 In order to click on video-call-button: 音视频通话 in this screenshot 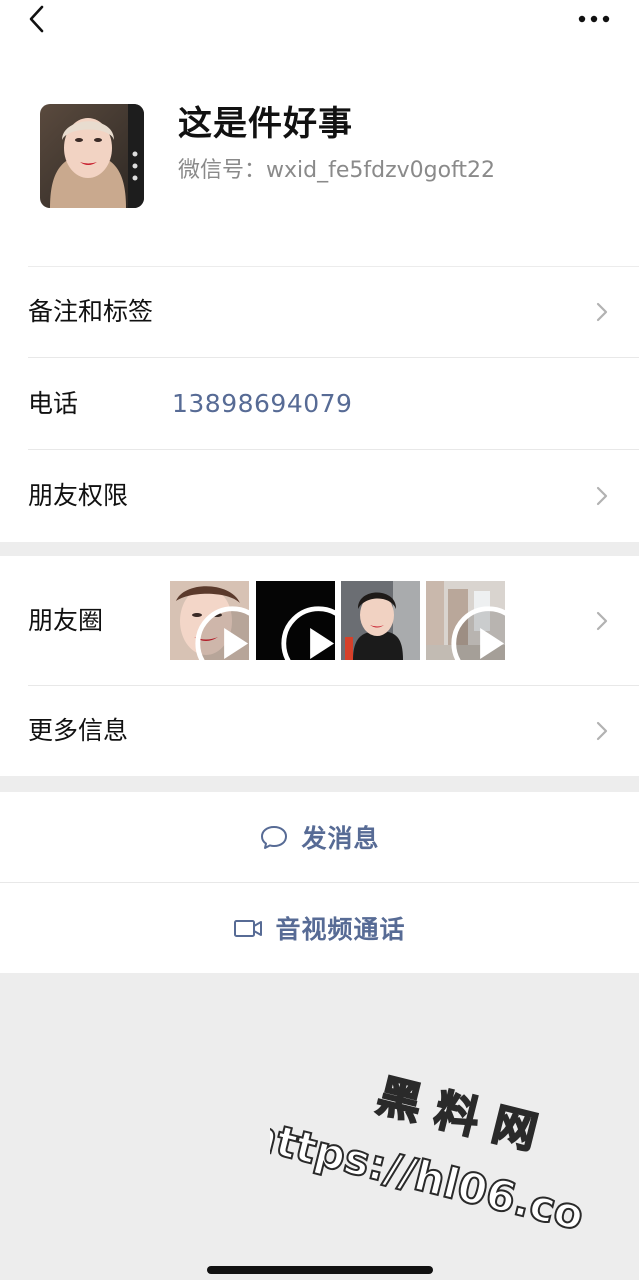, I will do `click(319, 928)`.